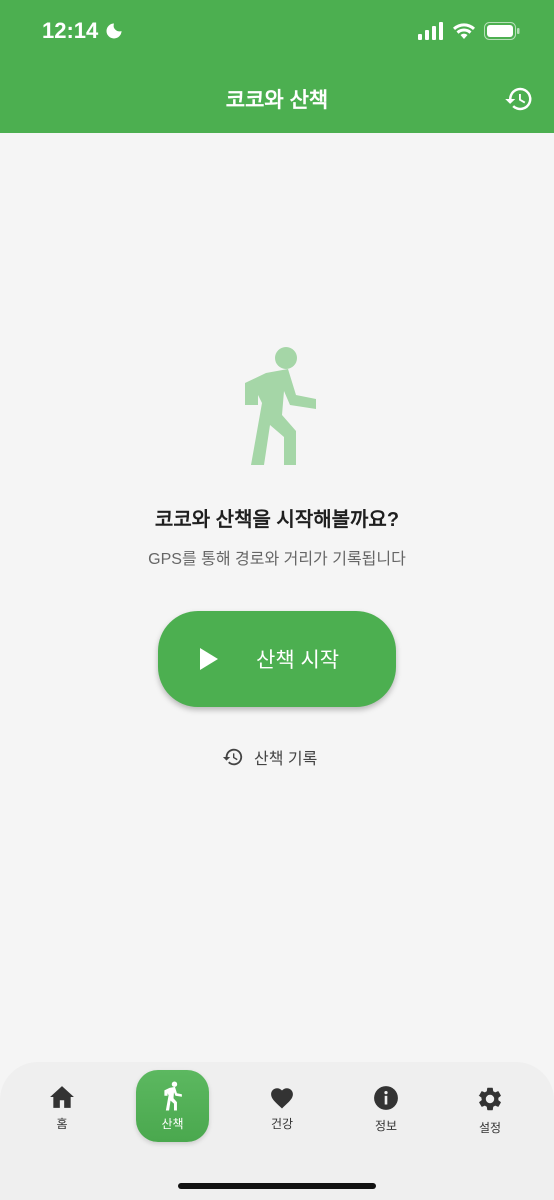 Image resolution: width=554 pixels, height=1200 pixels. What do you see at coordinates (298, 660) in the screenshot?
I see `start-walk-label: 산책 시작` at bounding box center [298, 660].